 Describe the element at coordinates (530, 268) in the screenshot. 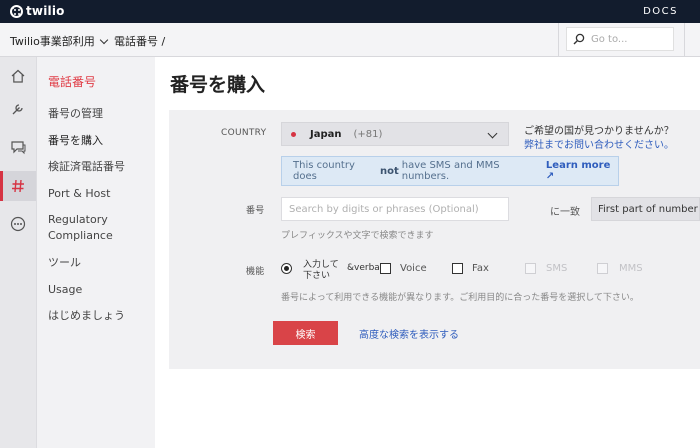

I see `sms-checkbox` at that location.